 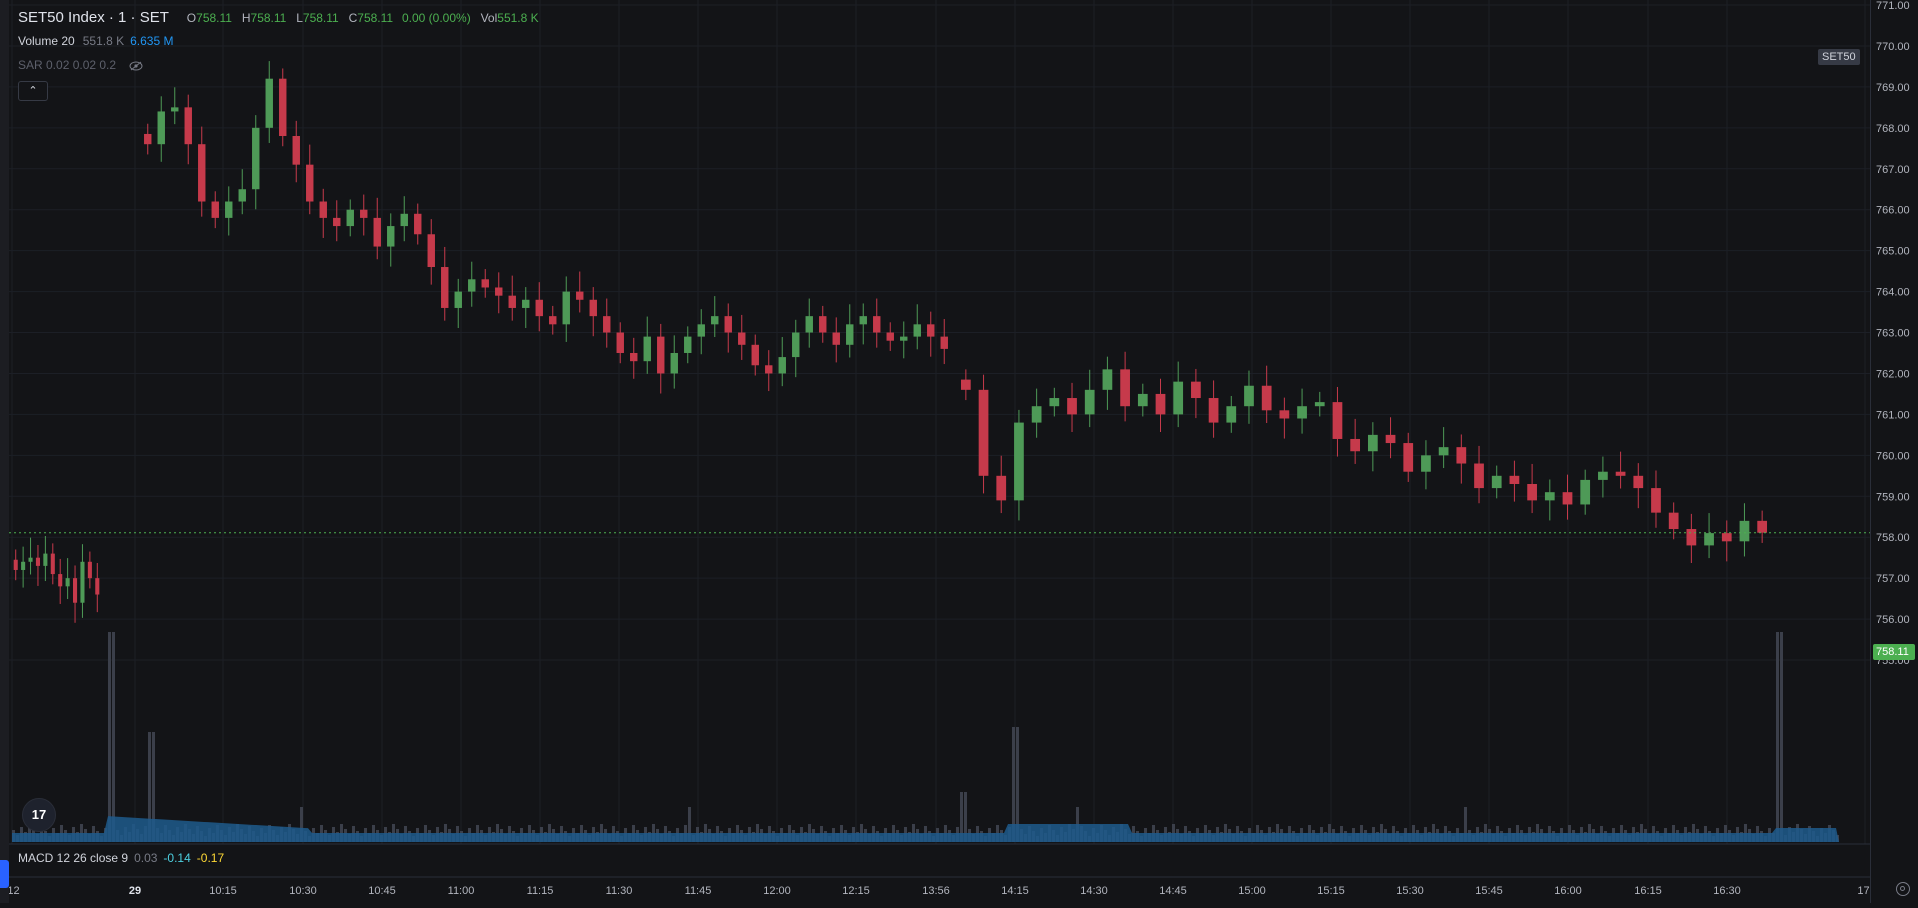 What do you see at coordinates (73, 858) in the screenshot?
I see `macd-indicator-name: MACD 12 26 close 9` at bounding box center [73, 858].